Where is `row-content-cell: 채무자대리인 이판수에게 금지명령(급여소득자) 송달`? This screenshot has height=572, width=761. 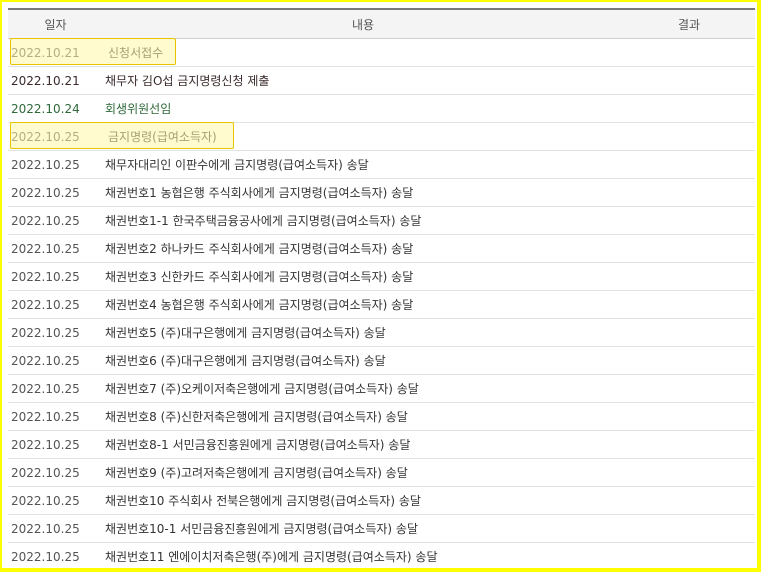 row-content-cell: 채무자대리인 이판수에게 금지명령(급여소득자) 송달 is located at coordinates (363, 164).